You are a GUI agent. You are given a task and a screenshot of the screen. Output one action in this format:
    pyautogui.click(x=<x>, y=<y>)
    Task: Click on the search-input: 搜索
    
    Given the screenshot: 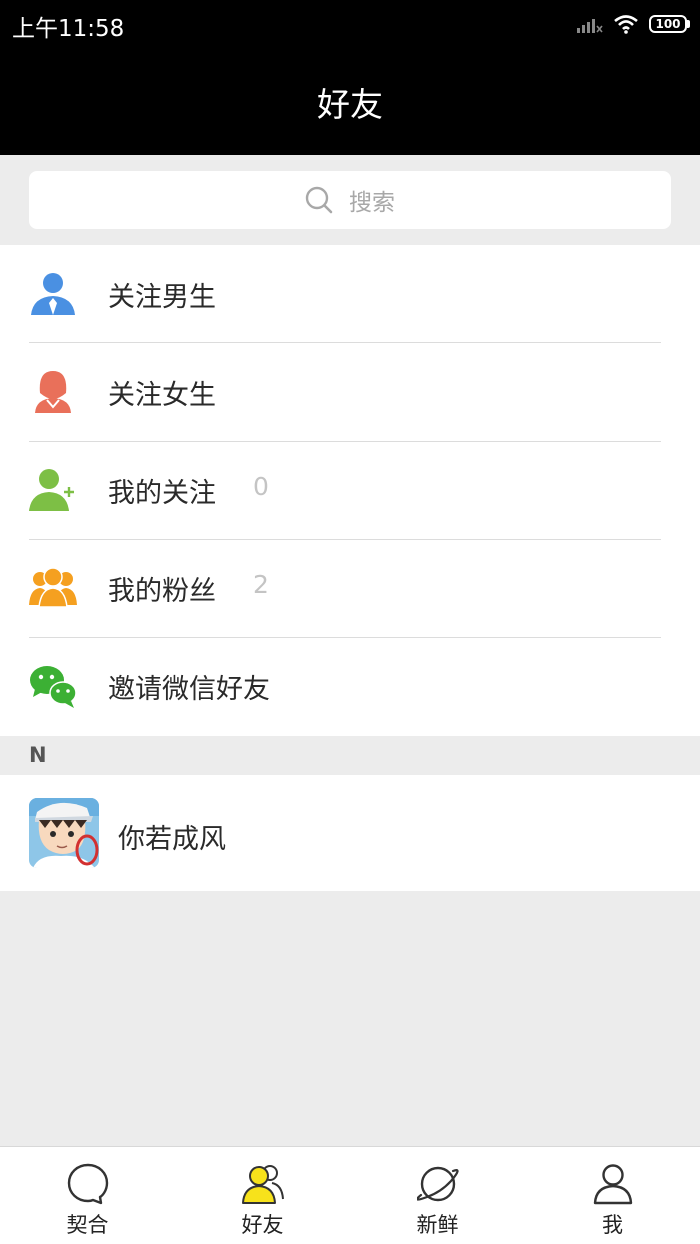 What is the action you would take?
    pyautogui.click(x=350, y=200)
    